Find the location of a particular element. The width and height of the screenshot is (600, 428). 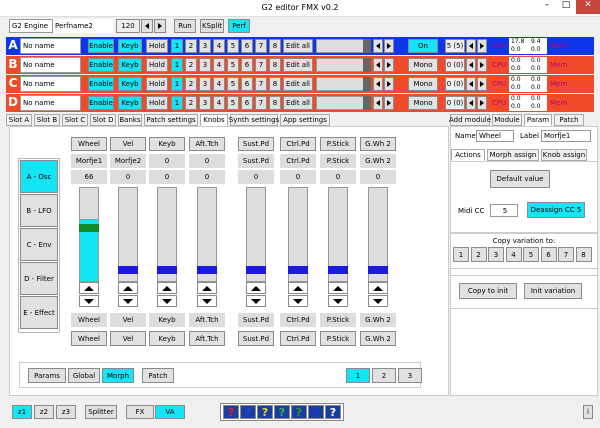

tab-add-module: Add module is located at coordinates (470, 120).